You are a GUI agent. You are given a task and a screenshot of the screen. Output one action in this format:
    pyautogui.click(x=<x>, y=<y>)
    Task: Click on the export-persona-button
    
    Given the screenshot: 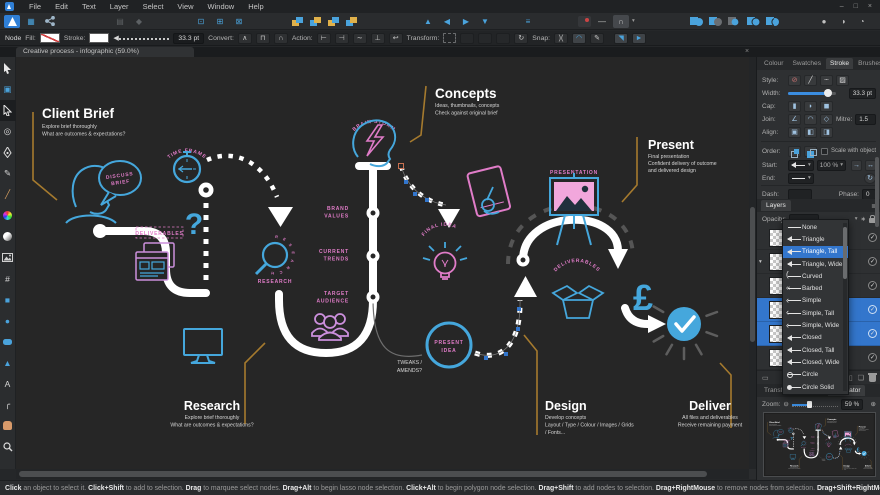 What is the action you would take?
    pyautogui.click(x=50, y=21)
    